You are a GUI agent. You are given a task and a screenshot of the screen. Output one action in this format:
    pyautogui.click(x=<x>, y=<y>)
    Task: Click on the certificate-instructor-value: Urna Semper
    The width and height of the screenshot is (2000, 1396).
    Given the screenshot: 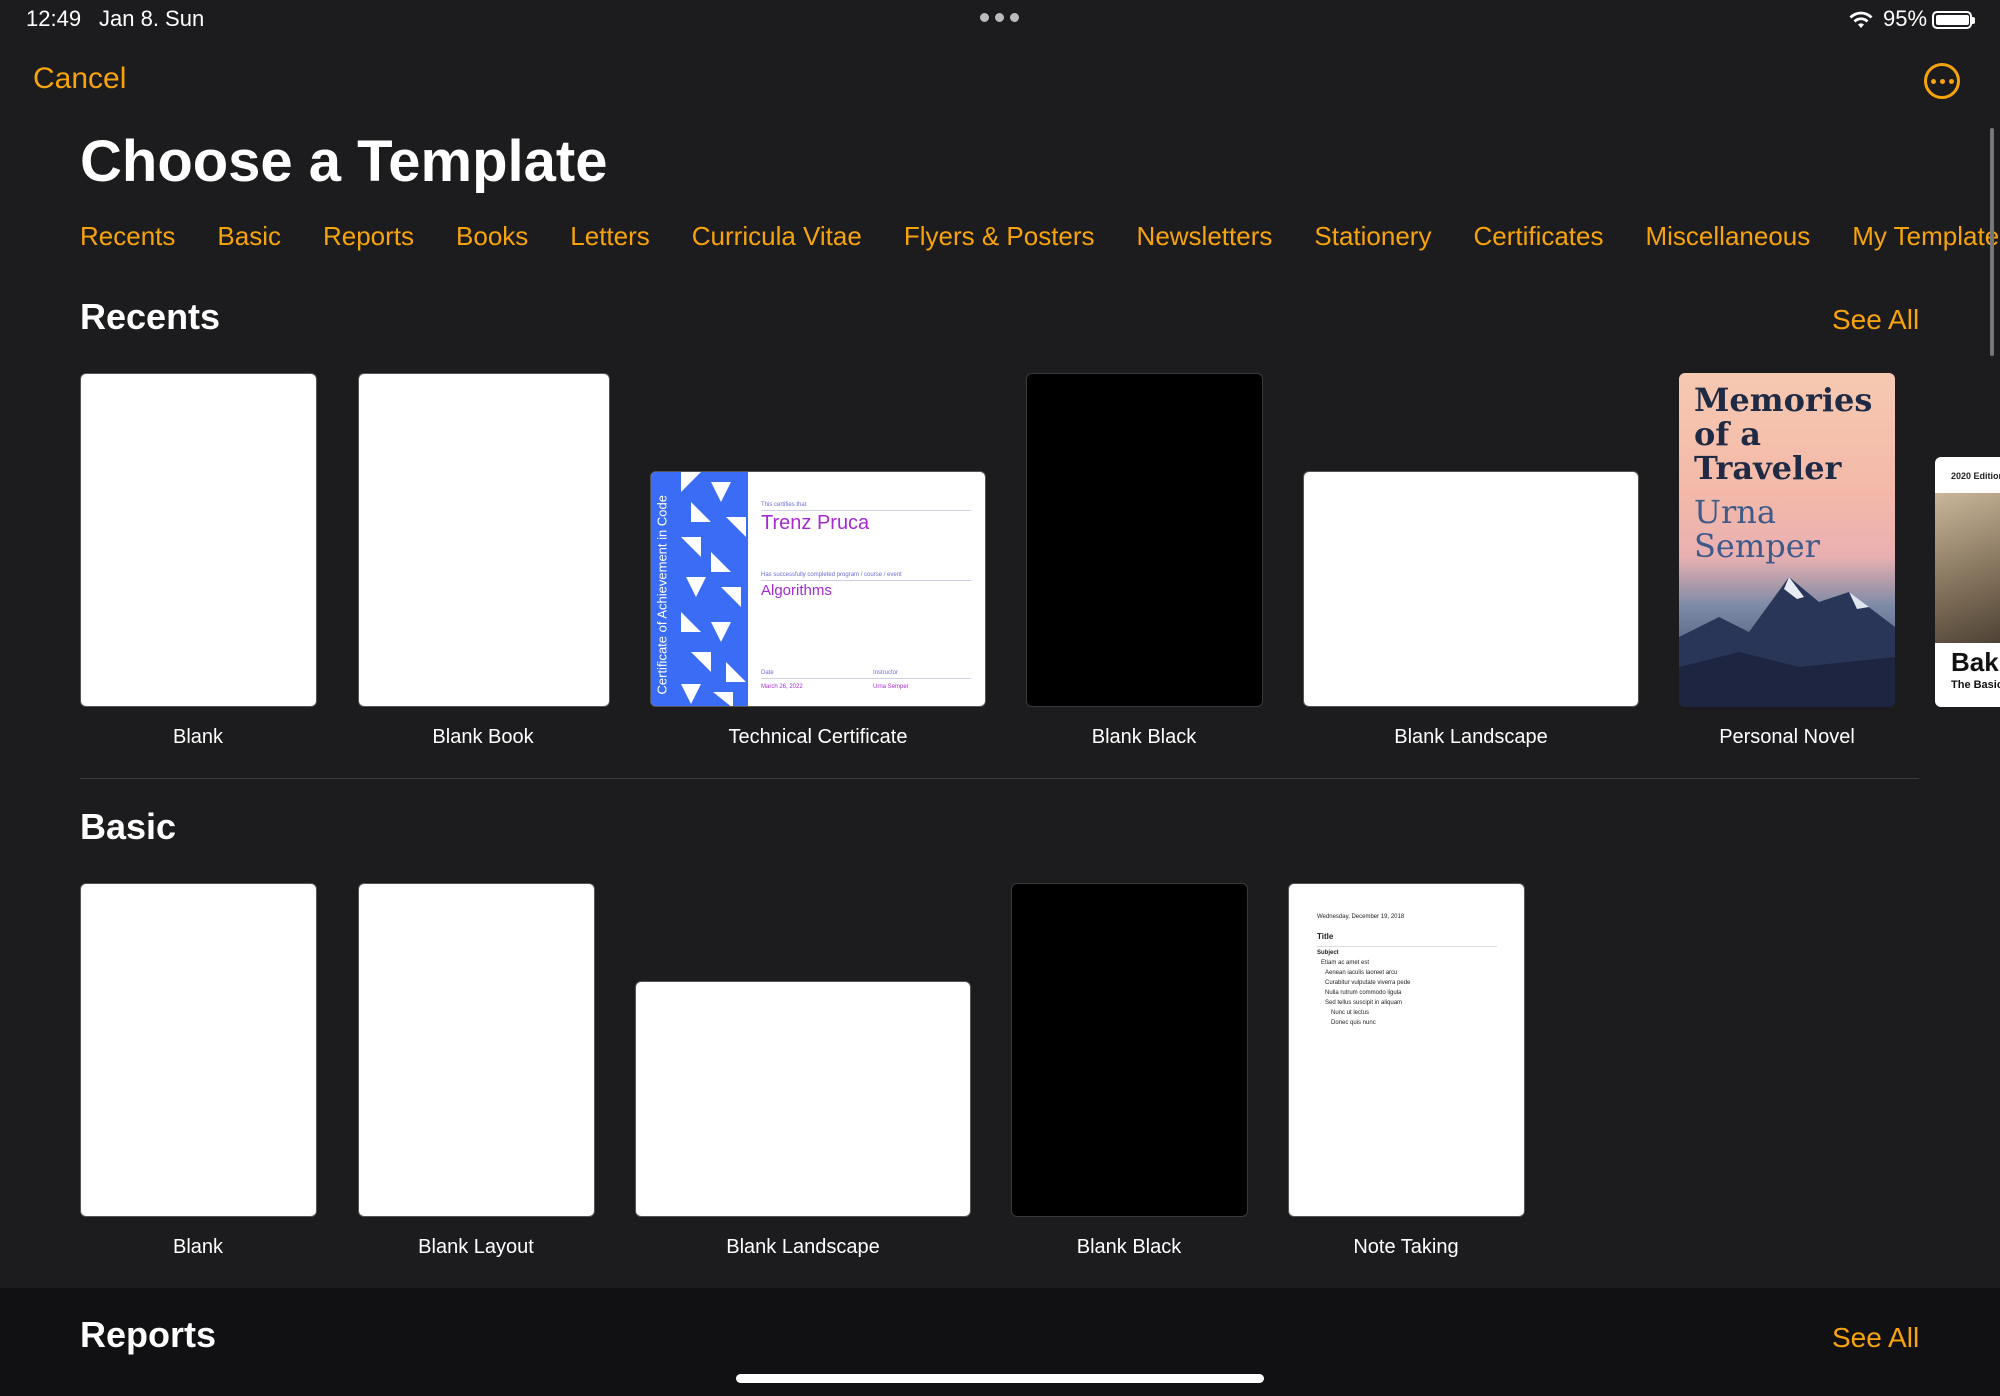 What is the action you would take?
    pyautogui.click(x=891, y=687)
    